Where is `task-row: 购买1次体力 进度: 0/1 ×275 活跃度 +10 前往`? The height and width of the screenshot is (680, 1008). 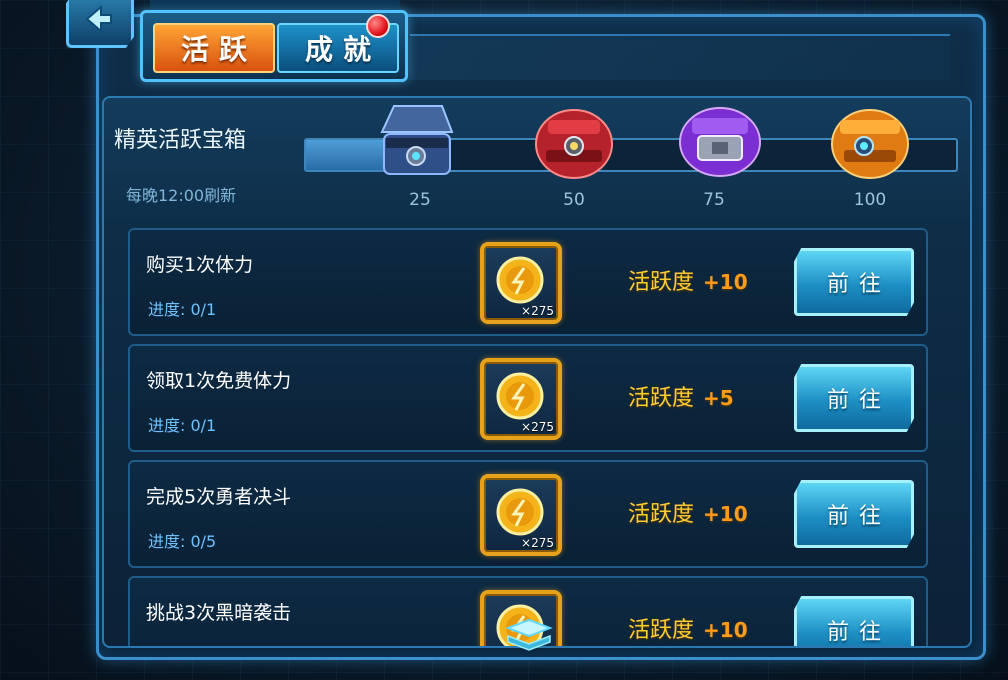 task-row: 购买1次体力 进度: 0/1 ×275 活跃度 +10 前往 is located at coordinates (528, 282).